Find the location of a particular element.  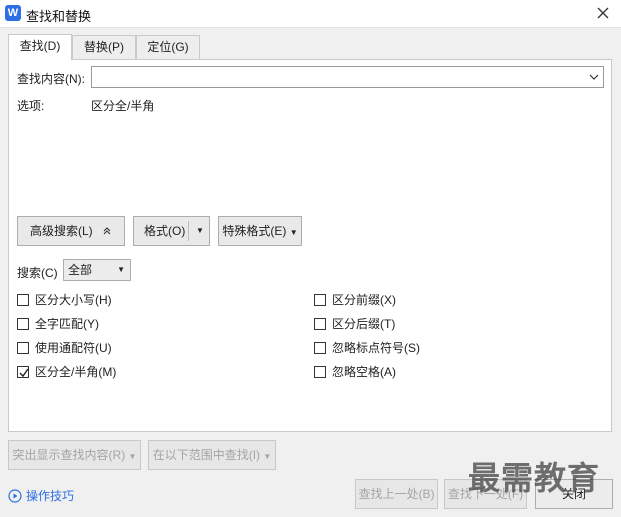

checkbox-match-prefix: 区分前缀(X) is located at coordinates (355, 300).